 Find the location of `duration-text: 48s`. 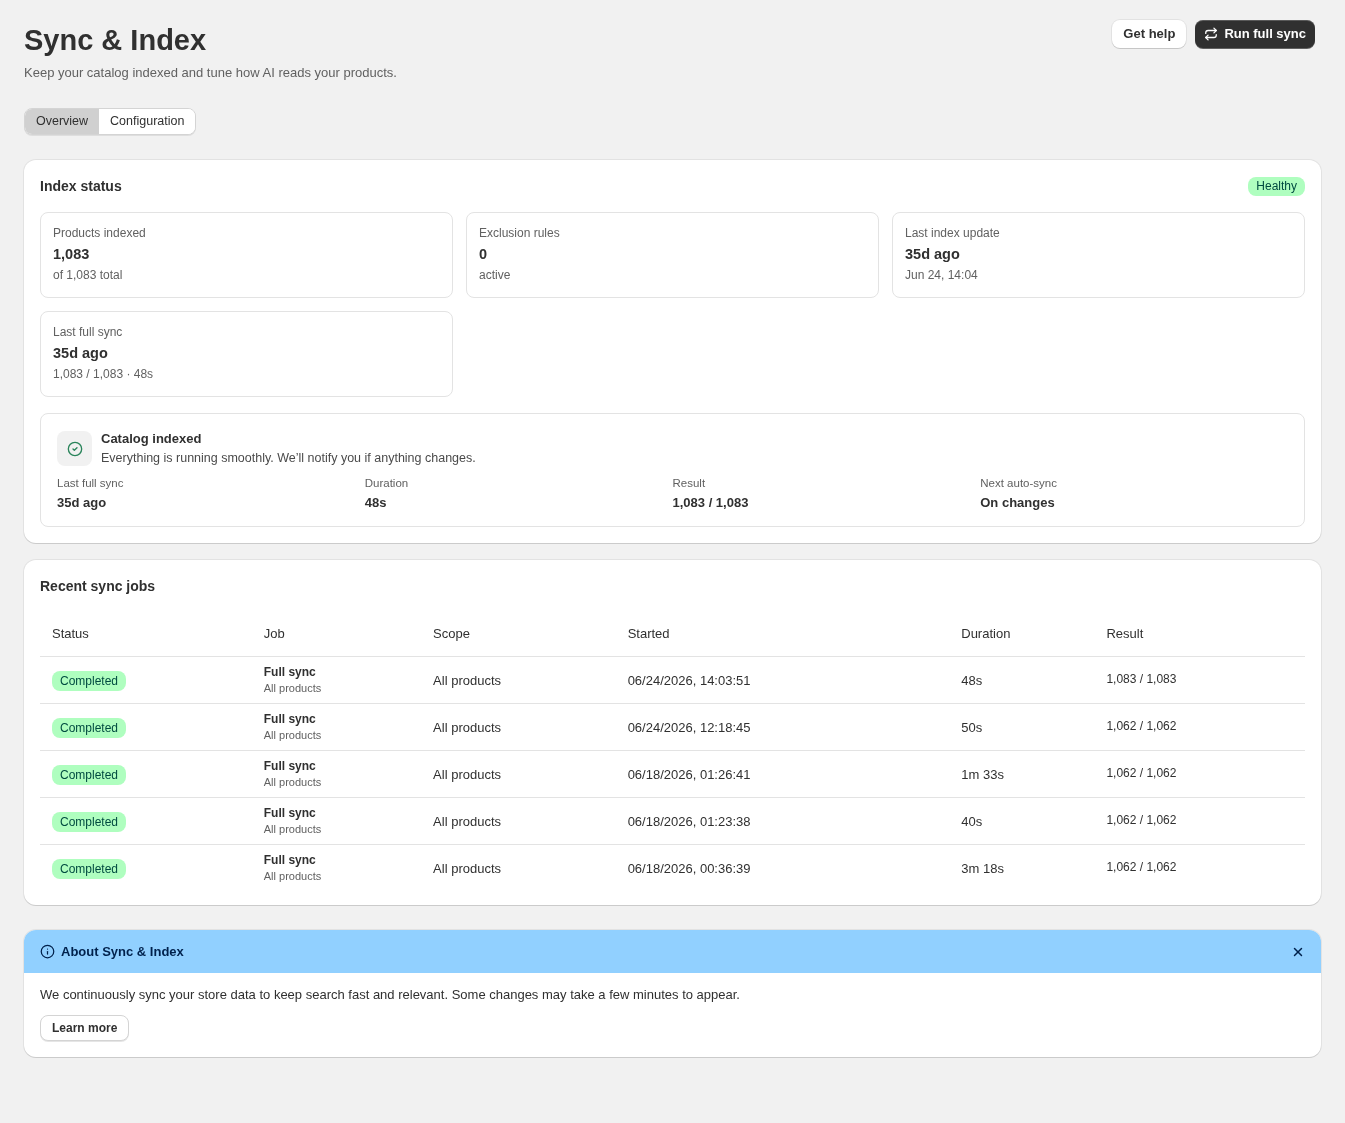

duration-text: 48s is located at coordinates (972, 680).